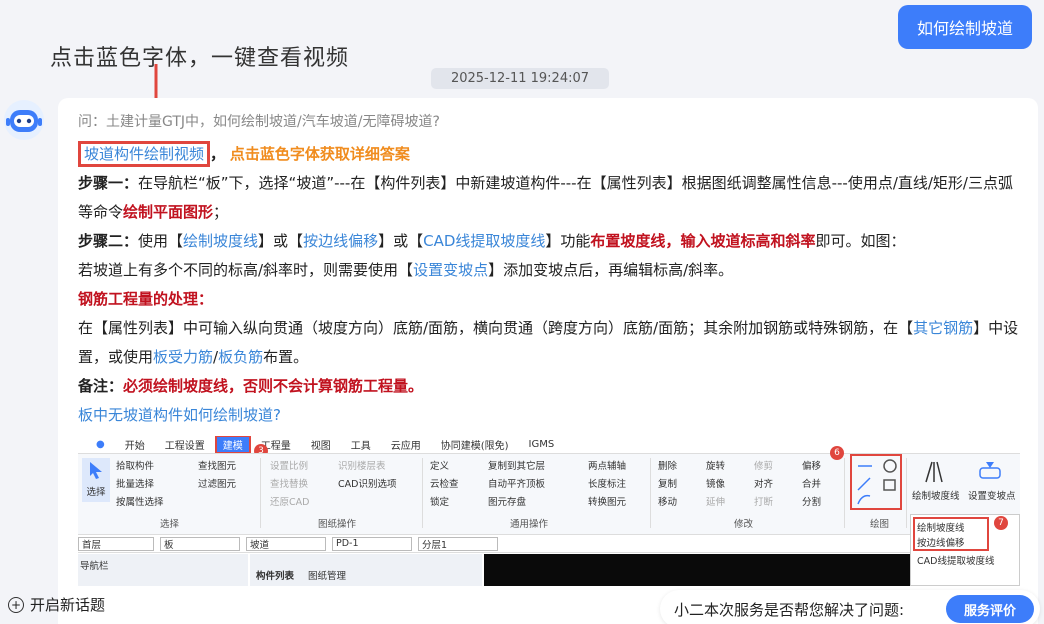  Describe the element at coordinates (101, 386) in the screenshot. I see `note-label: 备注：` at that location.